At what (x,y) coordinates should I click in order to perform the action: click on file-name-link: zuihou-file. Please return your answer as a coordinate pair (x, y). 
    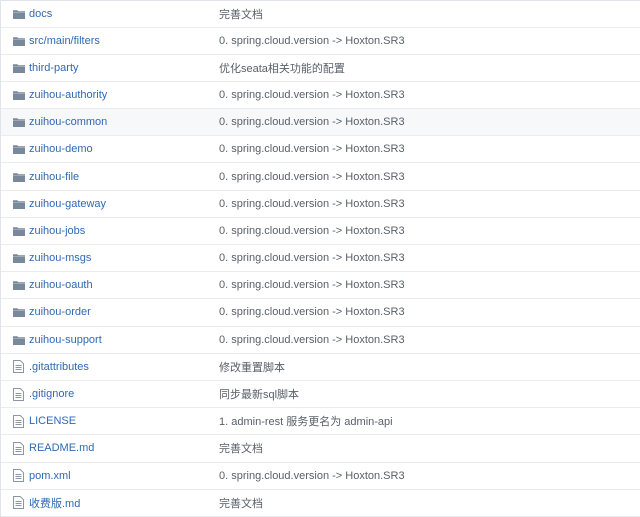
    Looking at the image, I should click on (124, 177).